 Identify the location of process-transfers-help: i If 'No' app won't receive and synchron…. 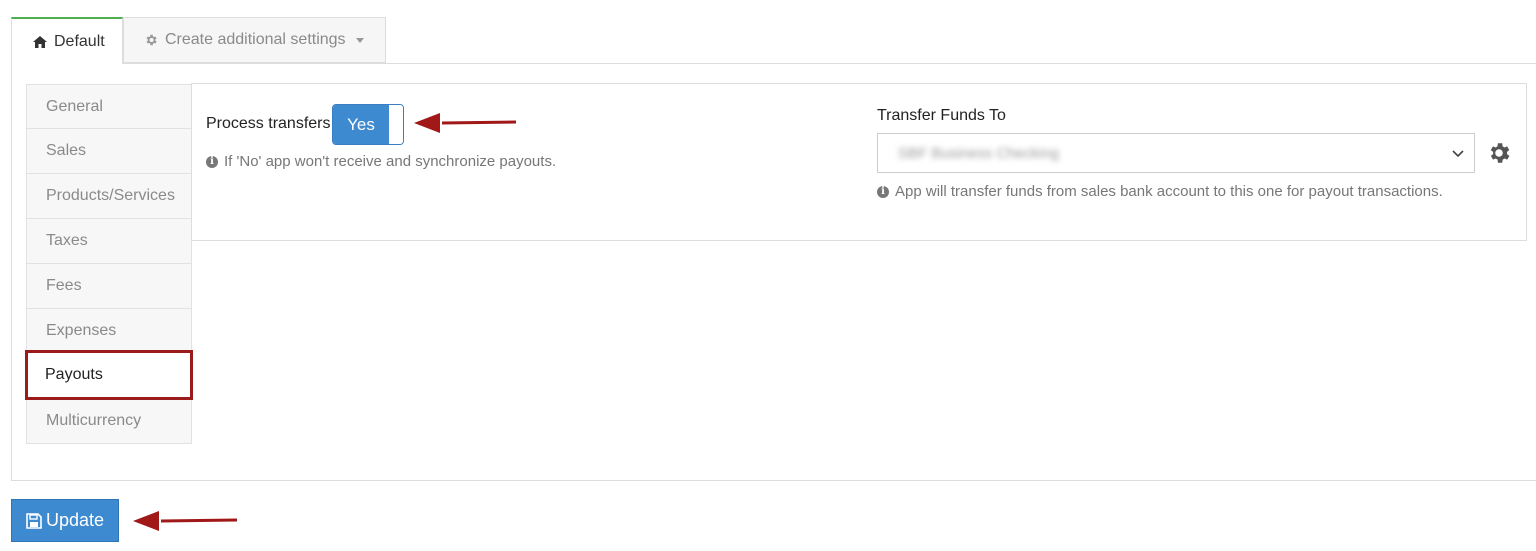
(381, 161).